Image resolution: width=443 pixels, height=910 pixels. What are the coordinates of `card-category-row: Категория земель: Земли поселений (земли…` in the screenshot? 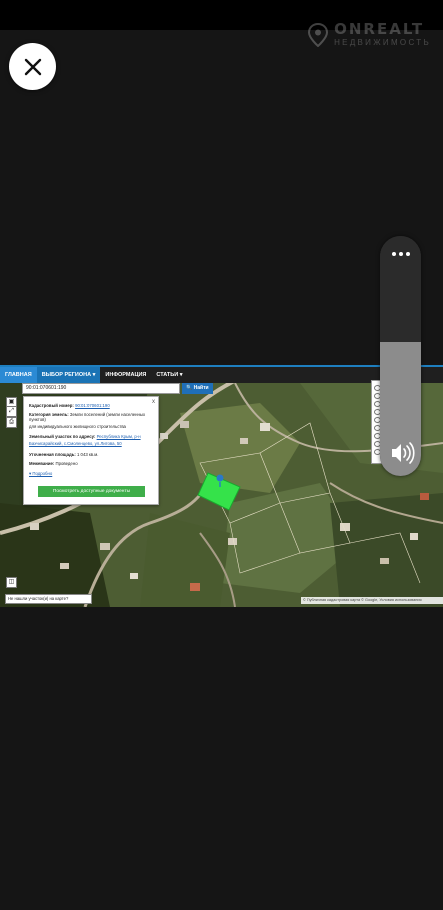 It's located at (93, 417).